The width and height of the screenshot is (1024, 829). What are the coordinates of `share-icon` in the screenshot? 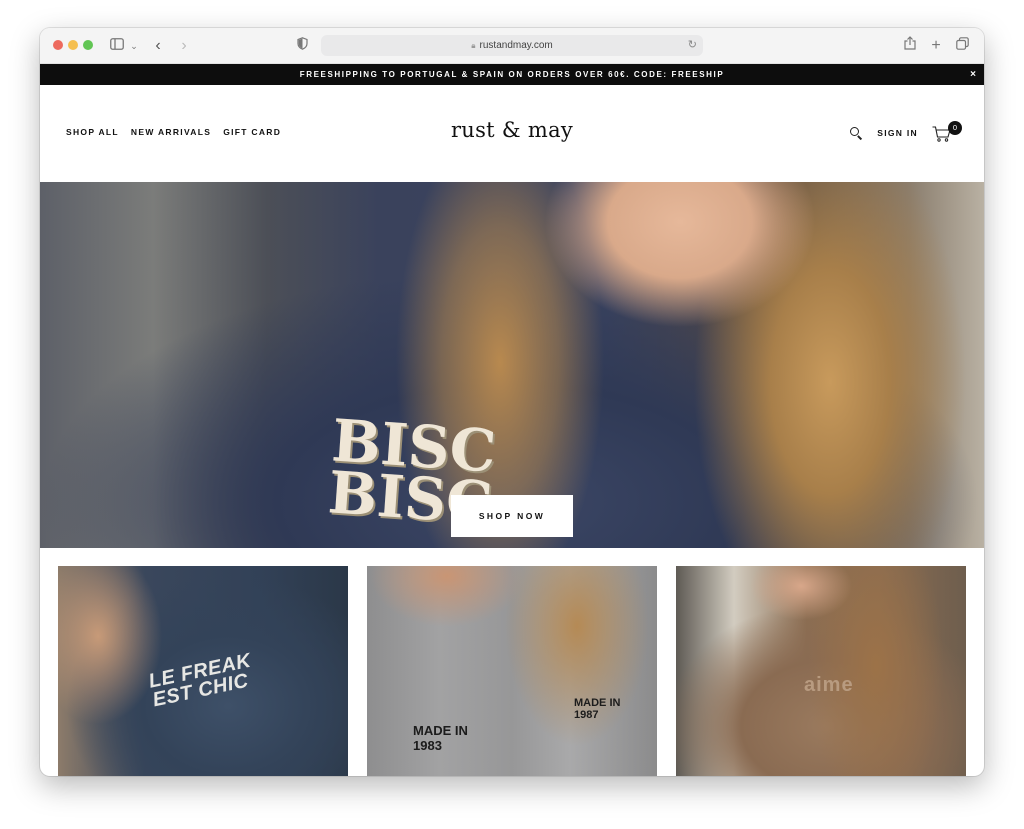 It's located at (910, 46).